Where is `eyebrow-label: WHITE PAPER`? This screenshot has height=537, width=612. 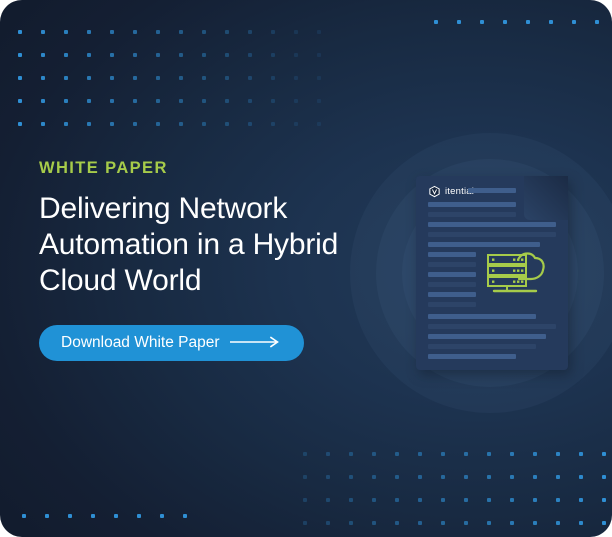 eyebrow-label: WHITE PAPER is located at coordinates (103, 168).